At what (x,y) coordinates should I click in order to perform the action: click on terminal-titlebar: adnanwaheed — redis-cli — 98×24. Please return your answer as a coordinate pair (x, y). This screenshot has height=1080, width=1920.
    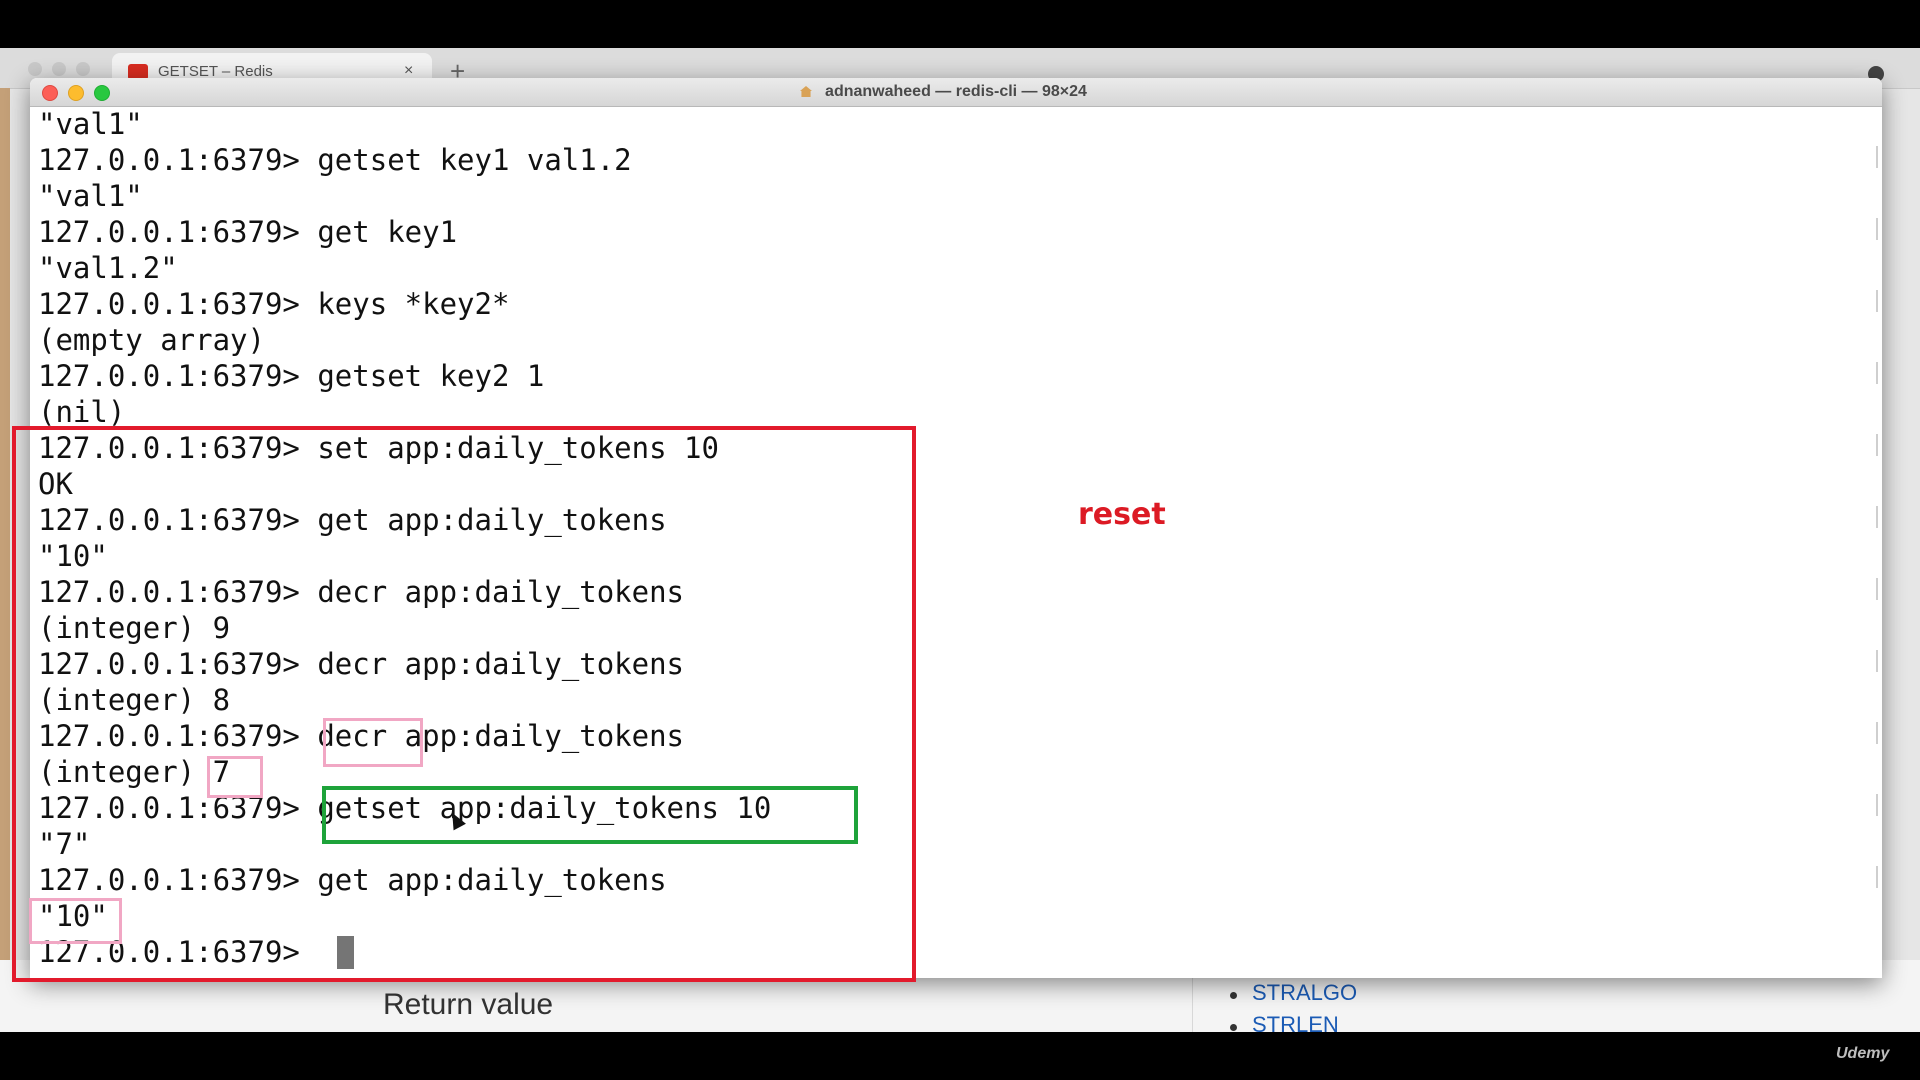
    Looking at the image, I should click on (956, 92).